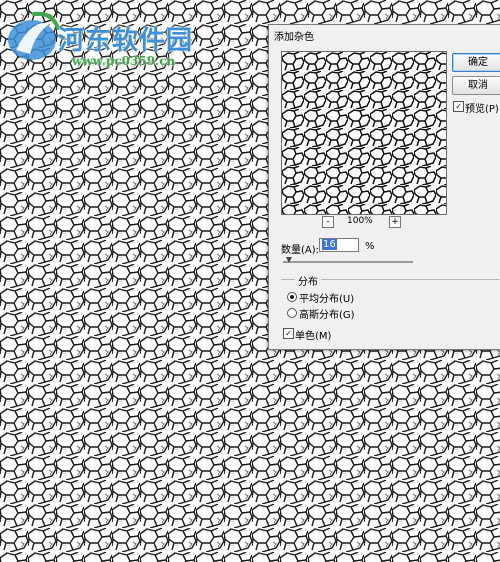 The height and width of the screenshot is (562, 500). I want to click on watermark-title: 河东软件园, so click(126, 41).